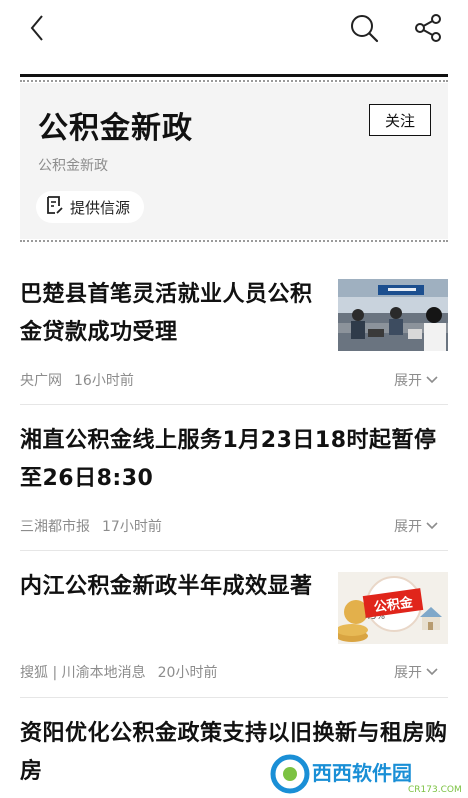 This screenshot has width=468, height=798. I want to click on news-source: 央广网, so click(41, 381).